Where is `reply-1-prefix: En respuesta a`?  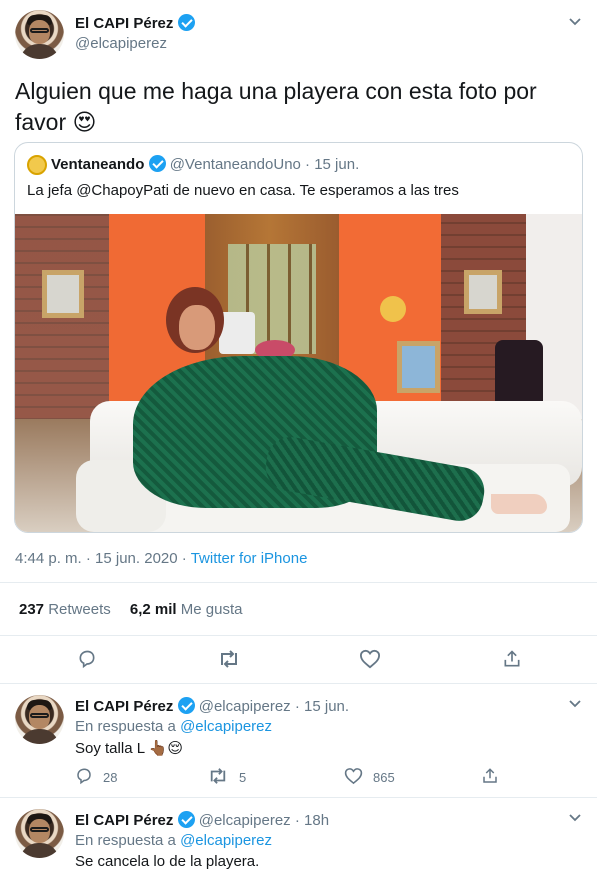
reply-1-prefix: En respuesta a is located at coordinates (125, 726).